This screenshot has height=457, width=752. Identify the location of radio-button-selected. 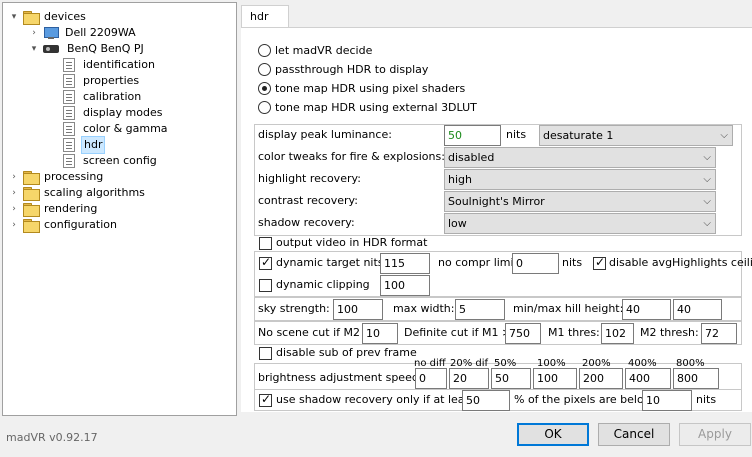
(264, 88).